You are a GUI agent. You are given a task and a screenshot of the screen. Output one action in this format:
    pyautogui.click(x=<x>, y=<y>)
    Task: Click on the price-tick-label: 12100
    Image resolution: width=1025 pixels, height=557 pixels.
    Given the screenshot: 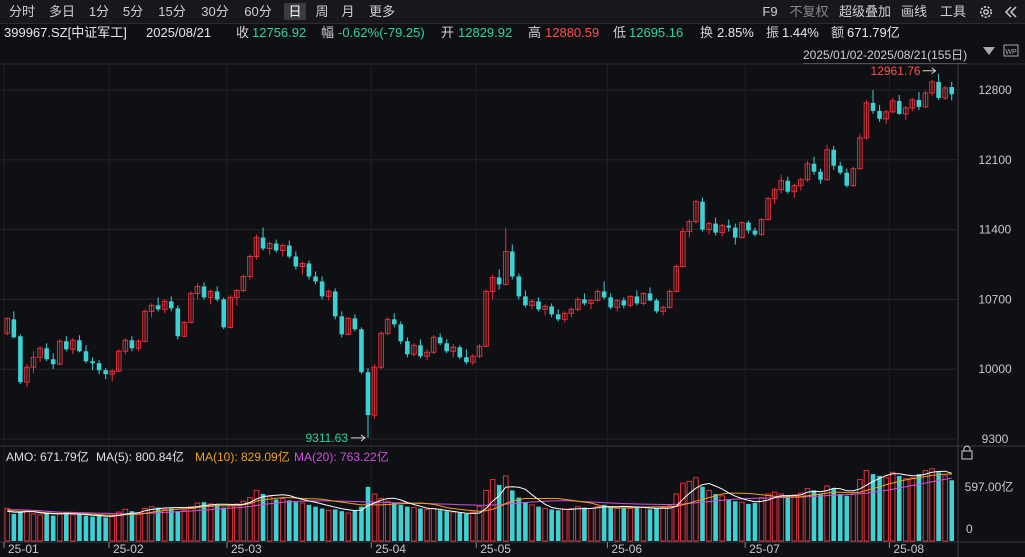 What is the action you would take?
    pyautogui.click(x=995, y=160)
    